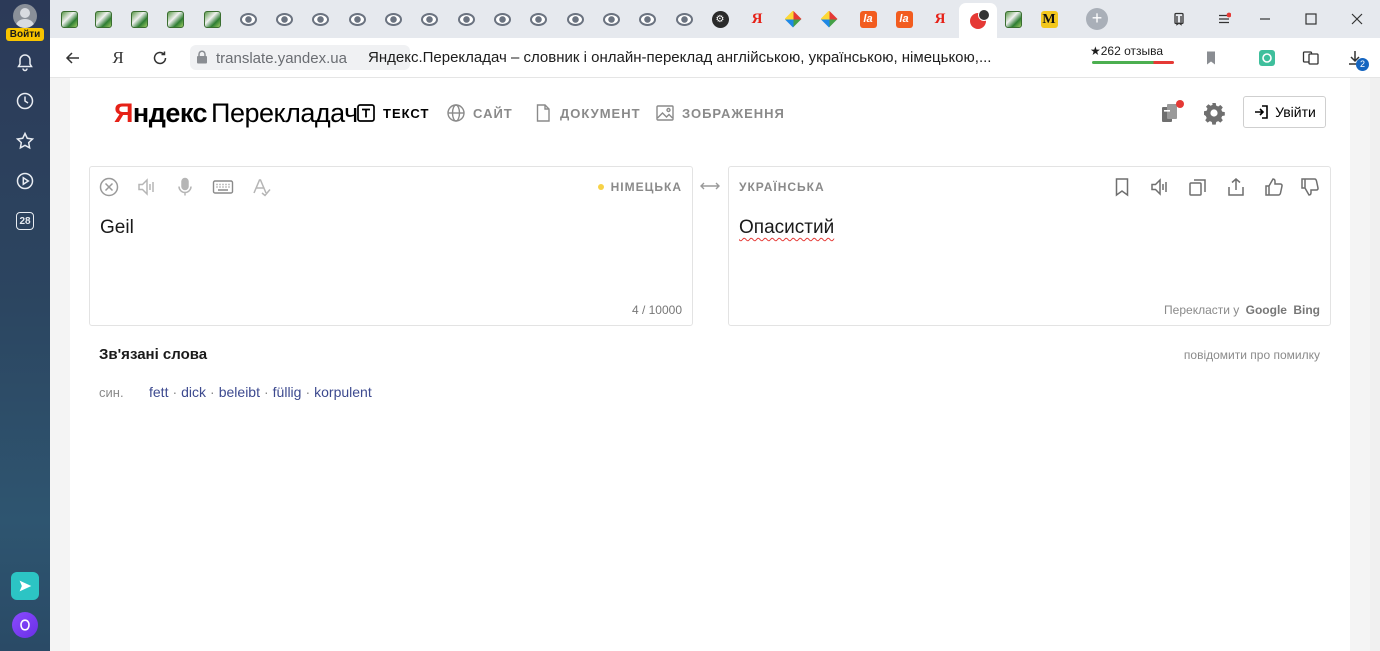 This screenshot has width=1380, height=651. What do you see at coordinates (720, 19) in the screenshot?
I see `tab: ⚙` at bounding box center [720, 19].